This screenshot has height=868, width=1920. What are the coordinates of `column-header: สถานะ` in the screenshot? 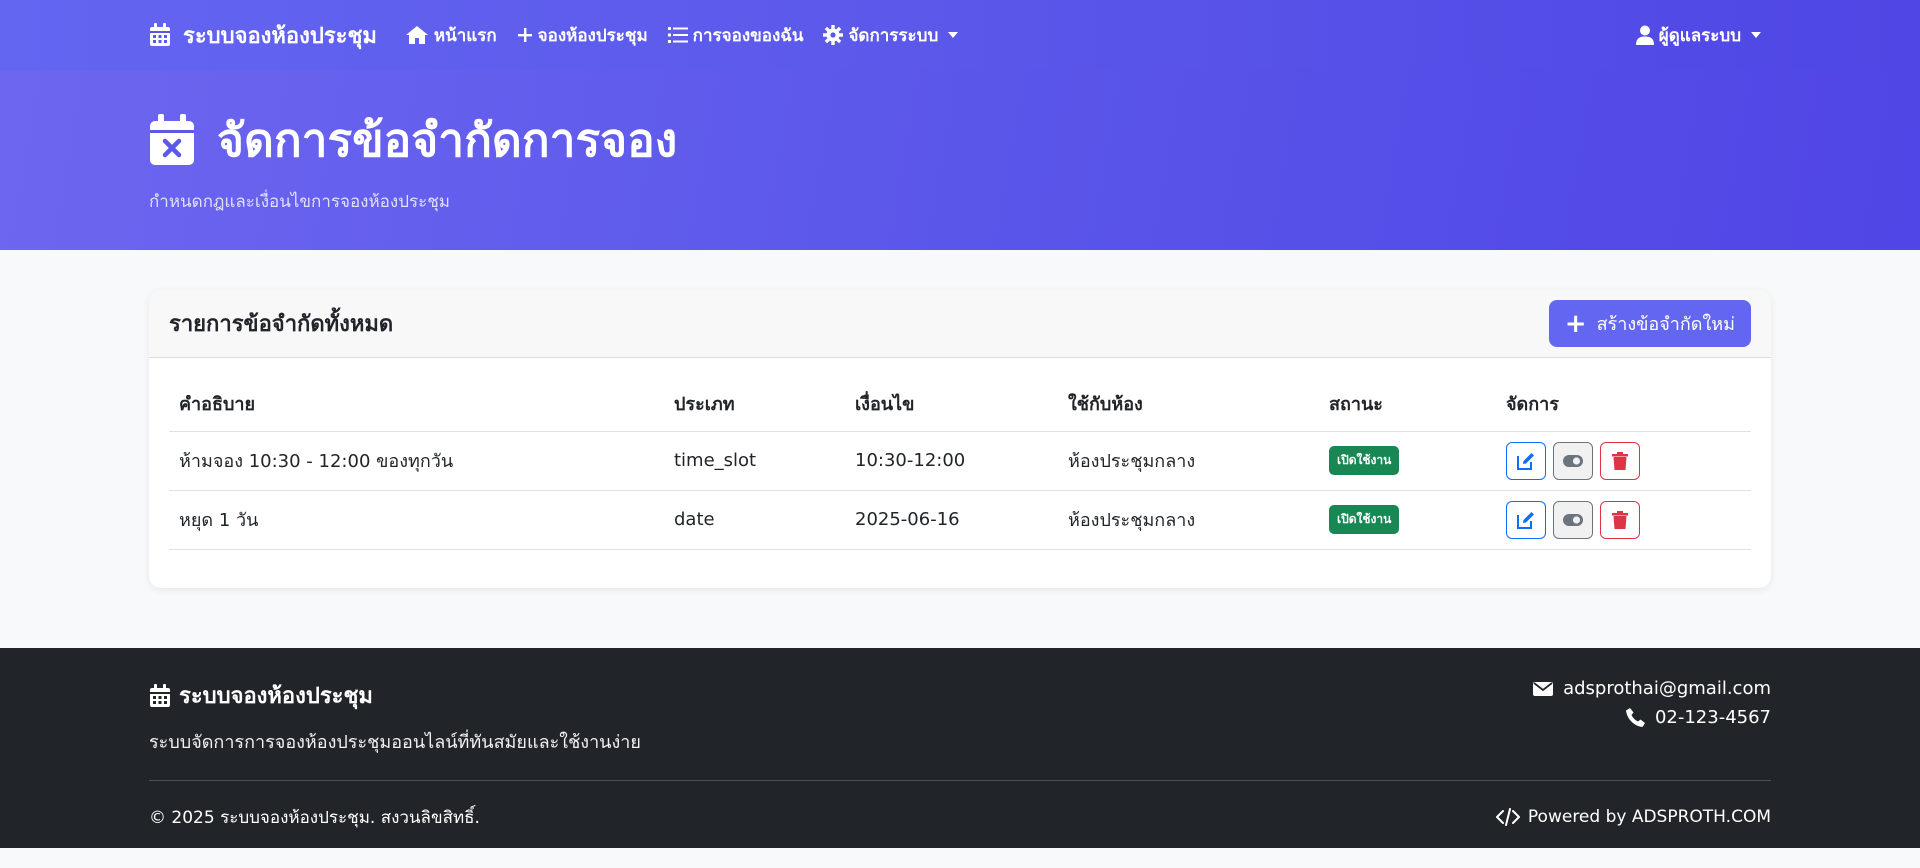 It's located at (1407, 404).